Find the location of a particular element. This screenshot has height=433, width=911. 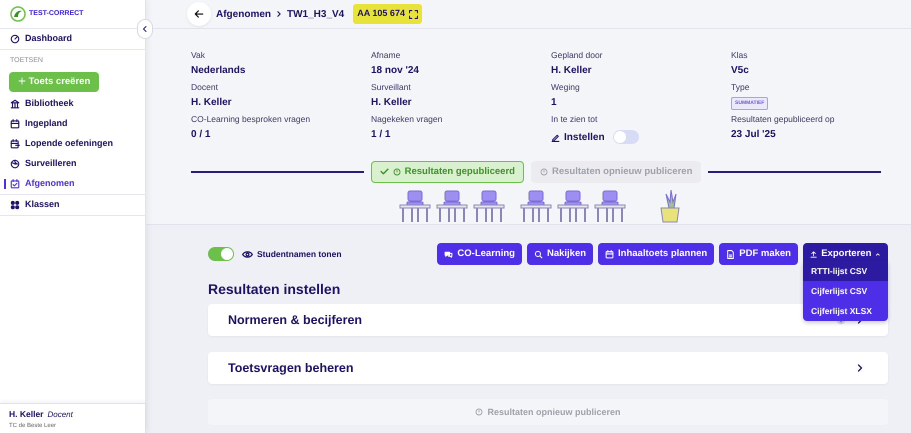

detail-label: Surveillant is located at coordinates (391, 87).